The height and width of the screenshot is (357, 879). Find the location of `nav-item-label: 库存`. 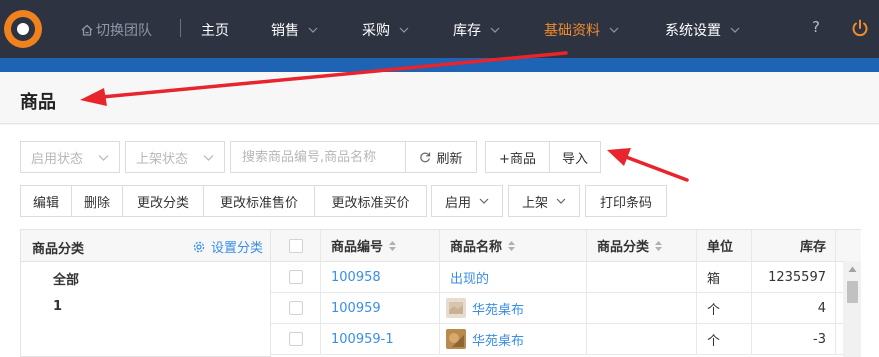

nav-item-label: 库存 is located at coordinates (467, 31).